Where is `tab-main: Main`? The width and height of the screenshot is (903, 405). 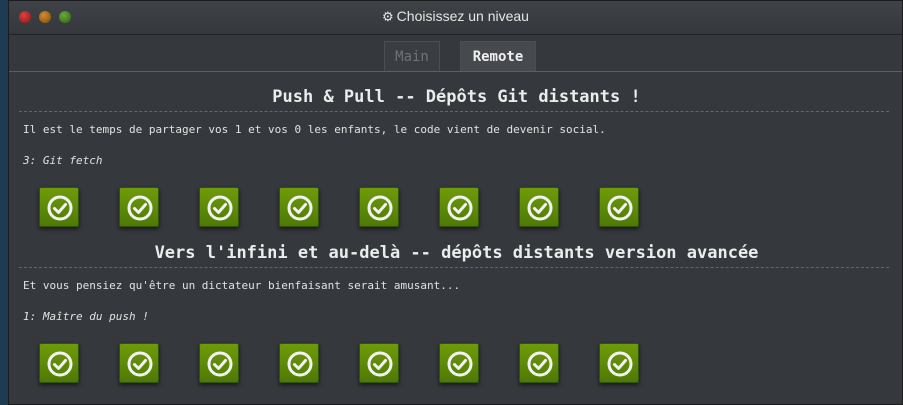
tab-main: Main is located at coordinates (412, 56).